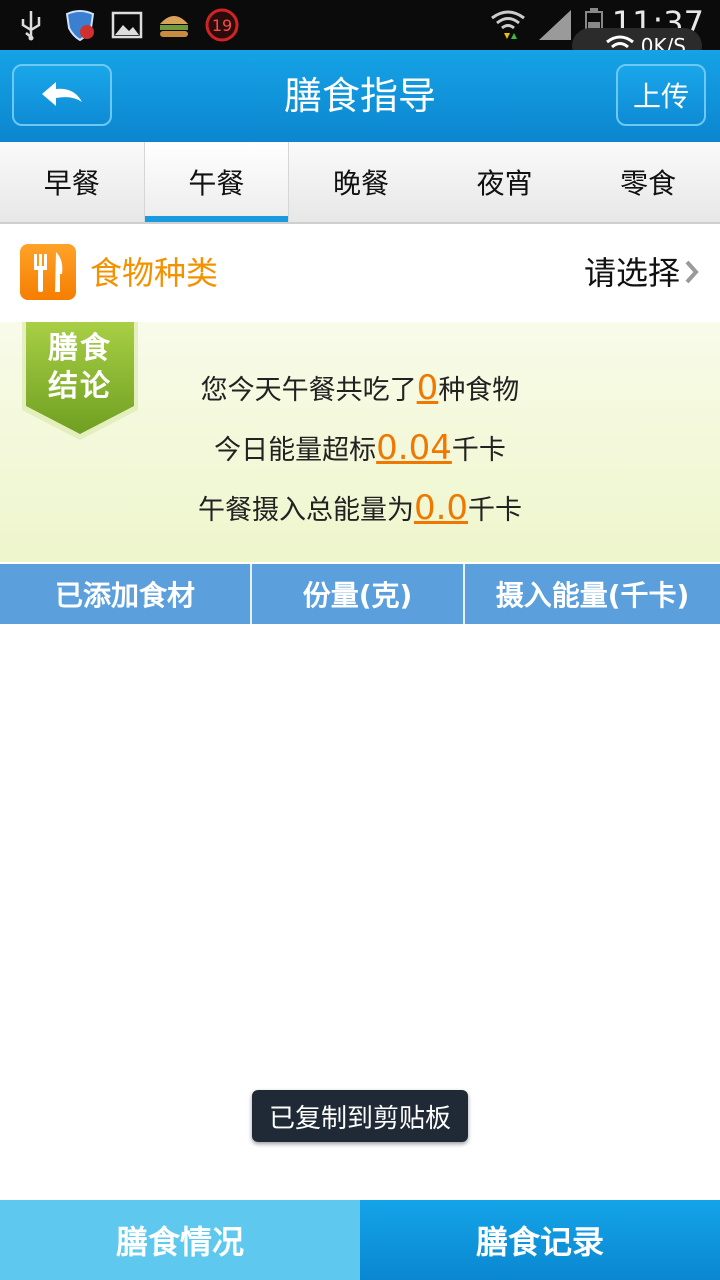 The image size is (720, 1280). I want to click on tab-breakfast: 早餐, so click(72, 182).